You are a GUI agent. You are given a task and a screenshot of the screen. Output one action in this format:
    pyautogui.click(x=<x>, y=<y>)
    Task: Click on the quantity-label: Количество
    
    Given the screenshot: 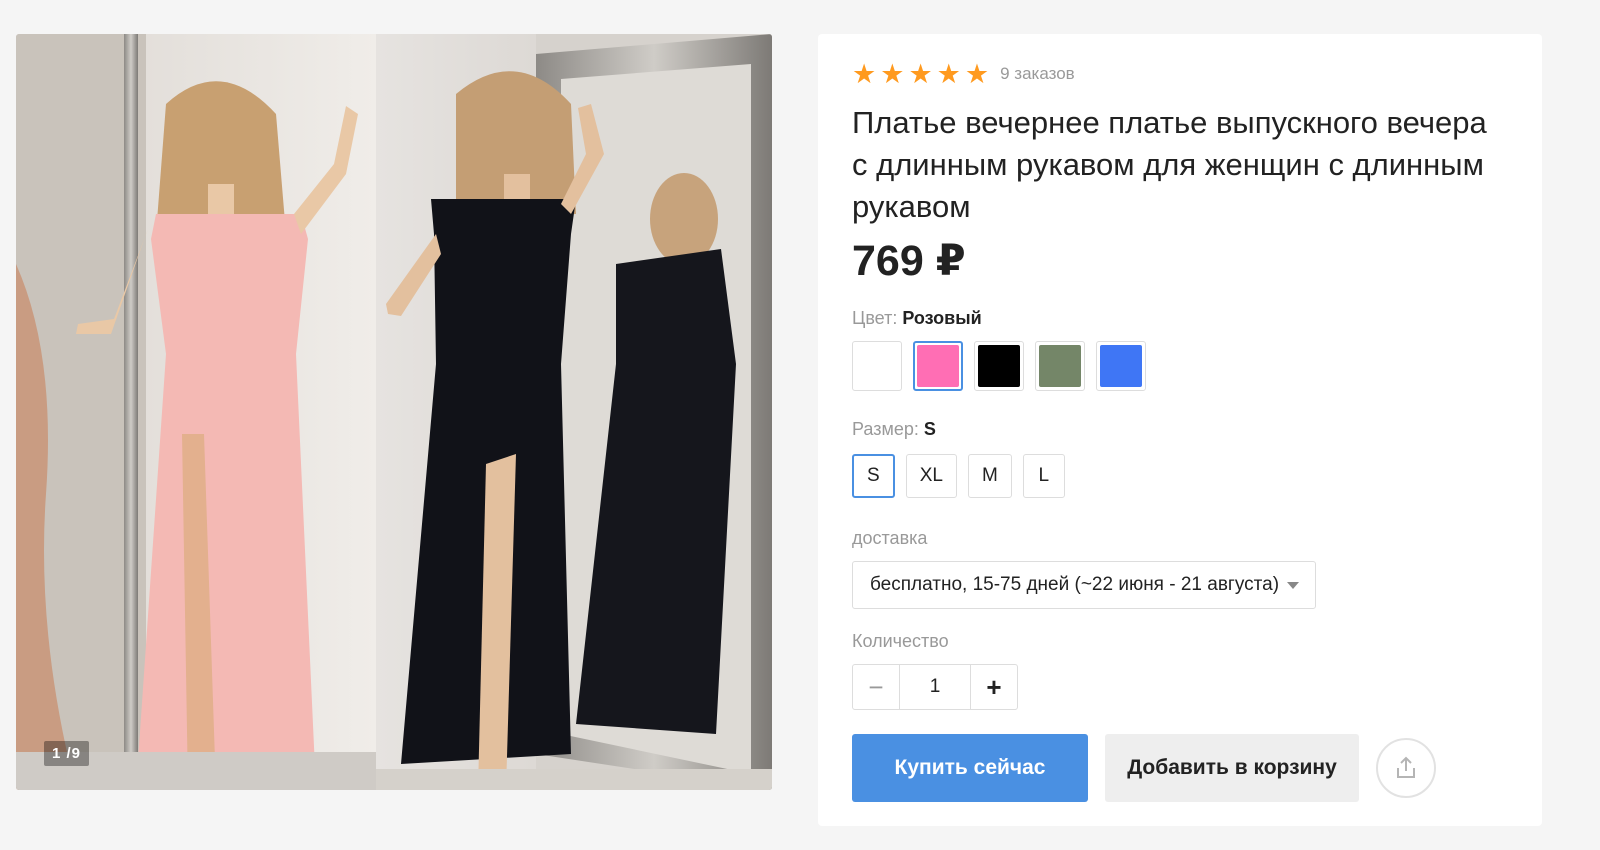 What is the action you would take?
    pyautogui.click(x=900, y=641)
    